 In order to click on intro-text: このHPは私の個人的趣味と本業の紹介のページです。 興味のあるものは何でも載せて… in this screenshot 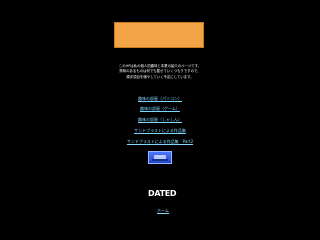, I will do `click(160, 72)`.